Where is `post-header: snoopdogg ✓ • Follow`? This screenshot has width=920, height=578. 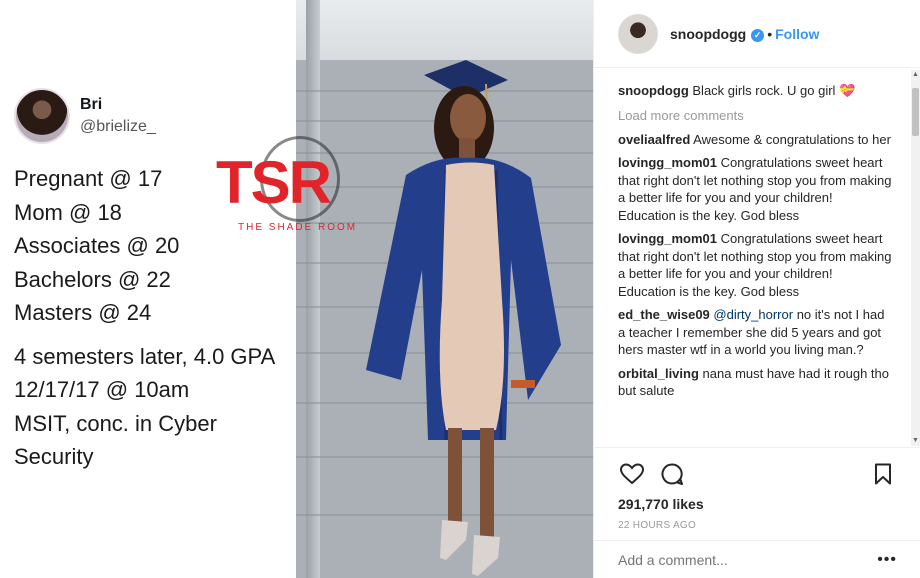 post-header: snoopdogg ✓ • Follow is located at coordinates (757, 34).